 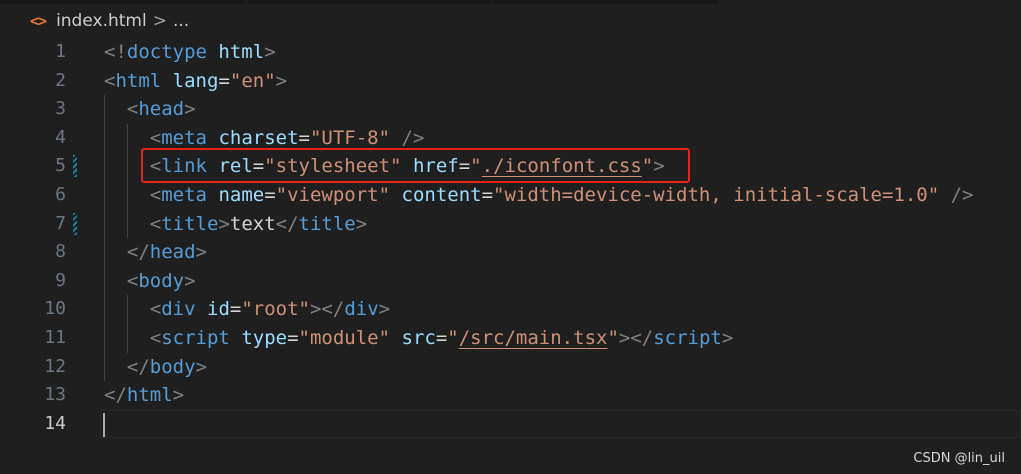 I want to click on code-content: </html>, so click(x=144, y=395).